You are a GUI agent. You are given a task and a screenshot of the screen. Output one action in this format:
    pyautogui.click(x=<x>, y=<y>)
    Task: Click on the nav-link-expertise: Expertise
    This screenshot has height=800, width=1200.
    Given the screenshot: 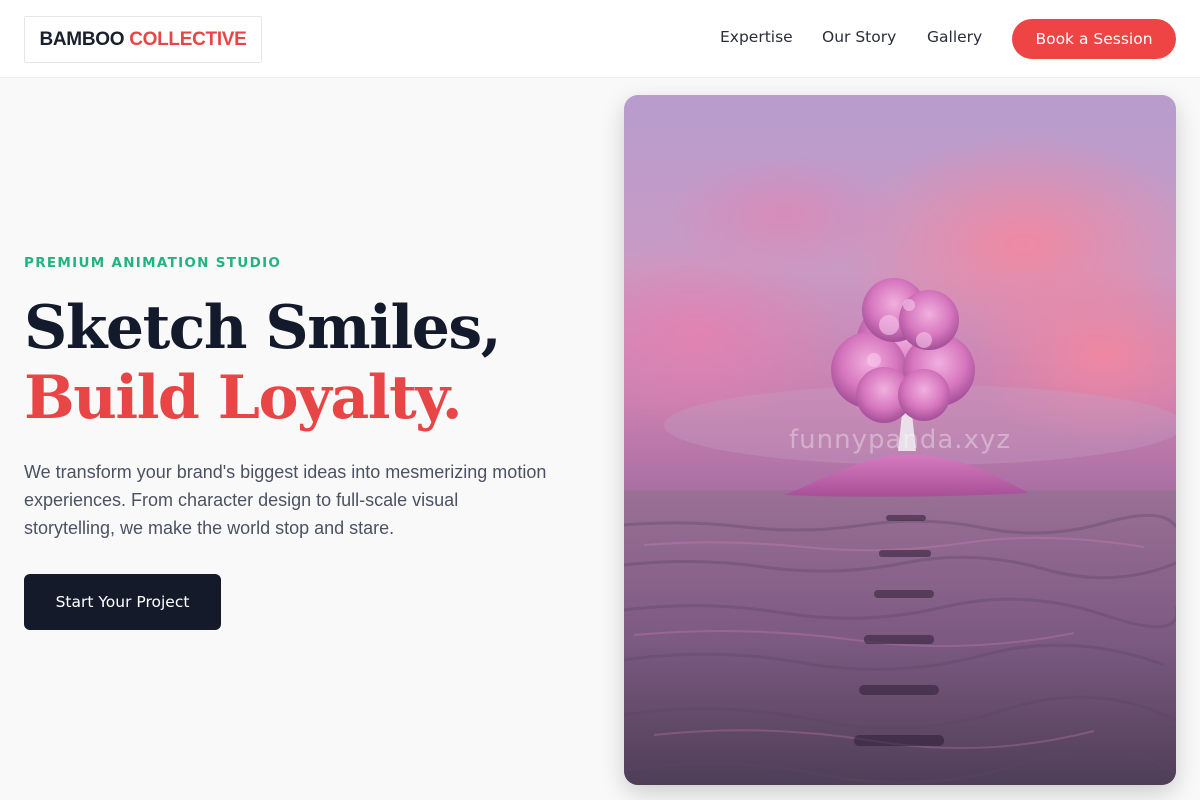 What is the action you would take?
    pyautogui.click(x=756, y=37)
    